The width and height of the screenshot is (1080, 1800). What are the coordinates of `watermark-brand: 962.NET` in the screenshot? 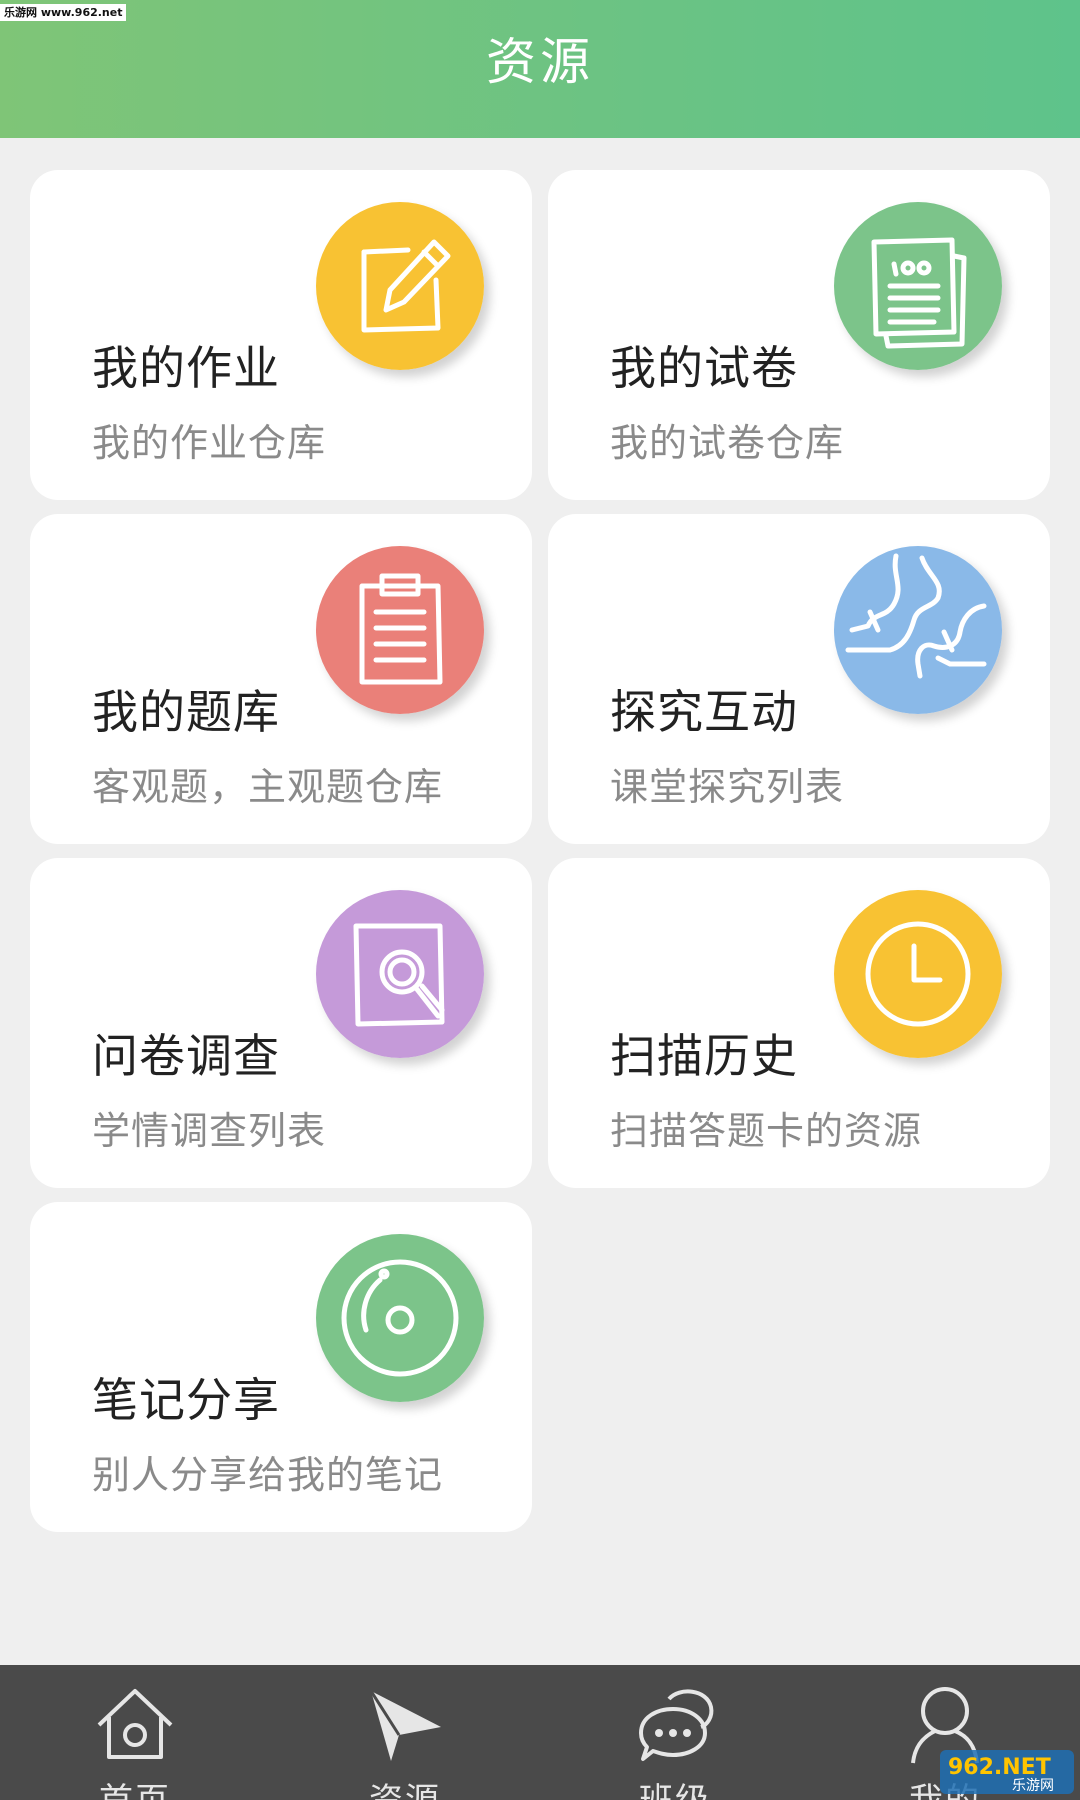 It's located at (999, 1767).